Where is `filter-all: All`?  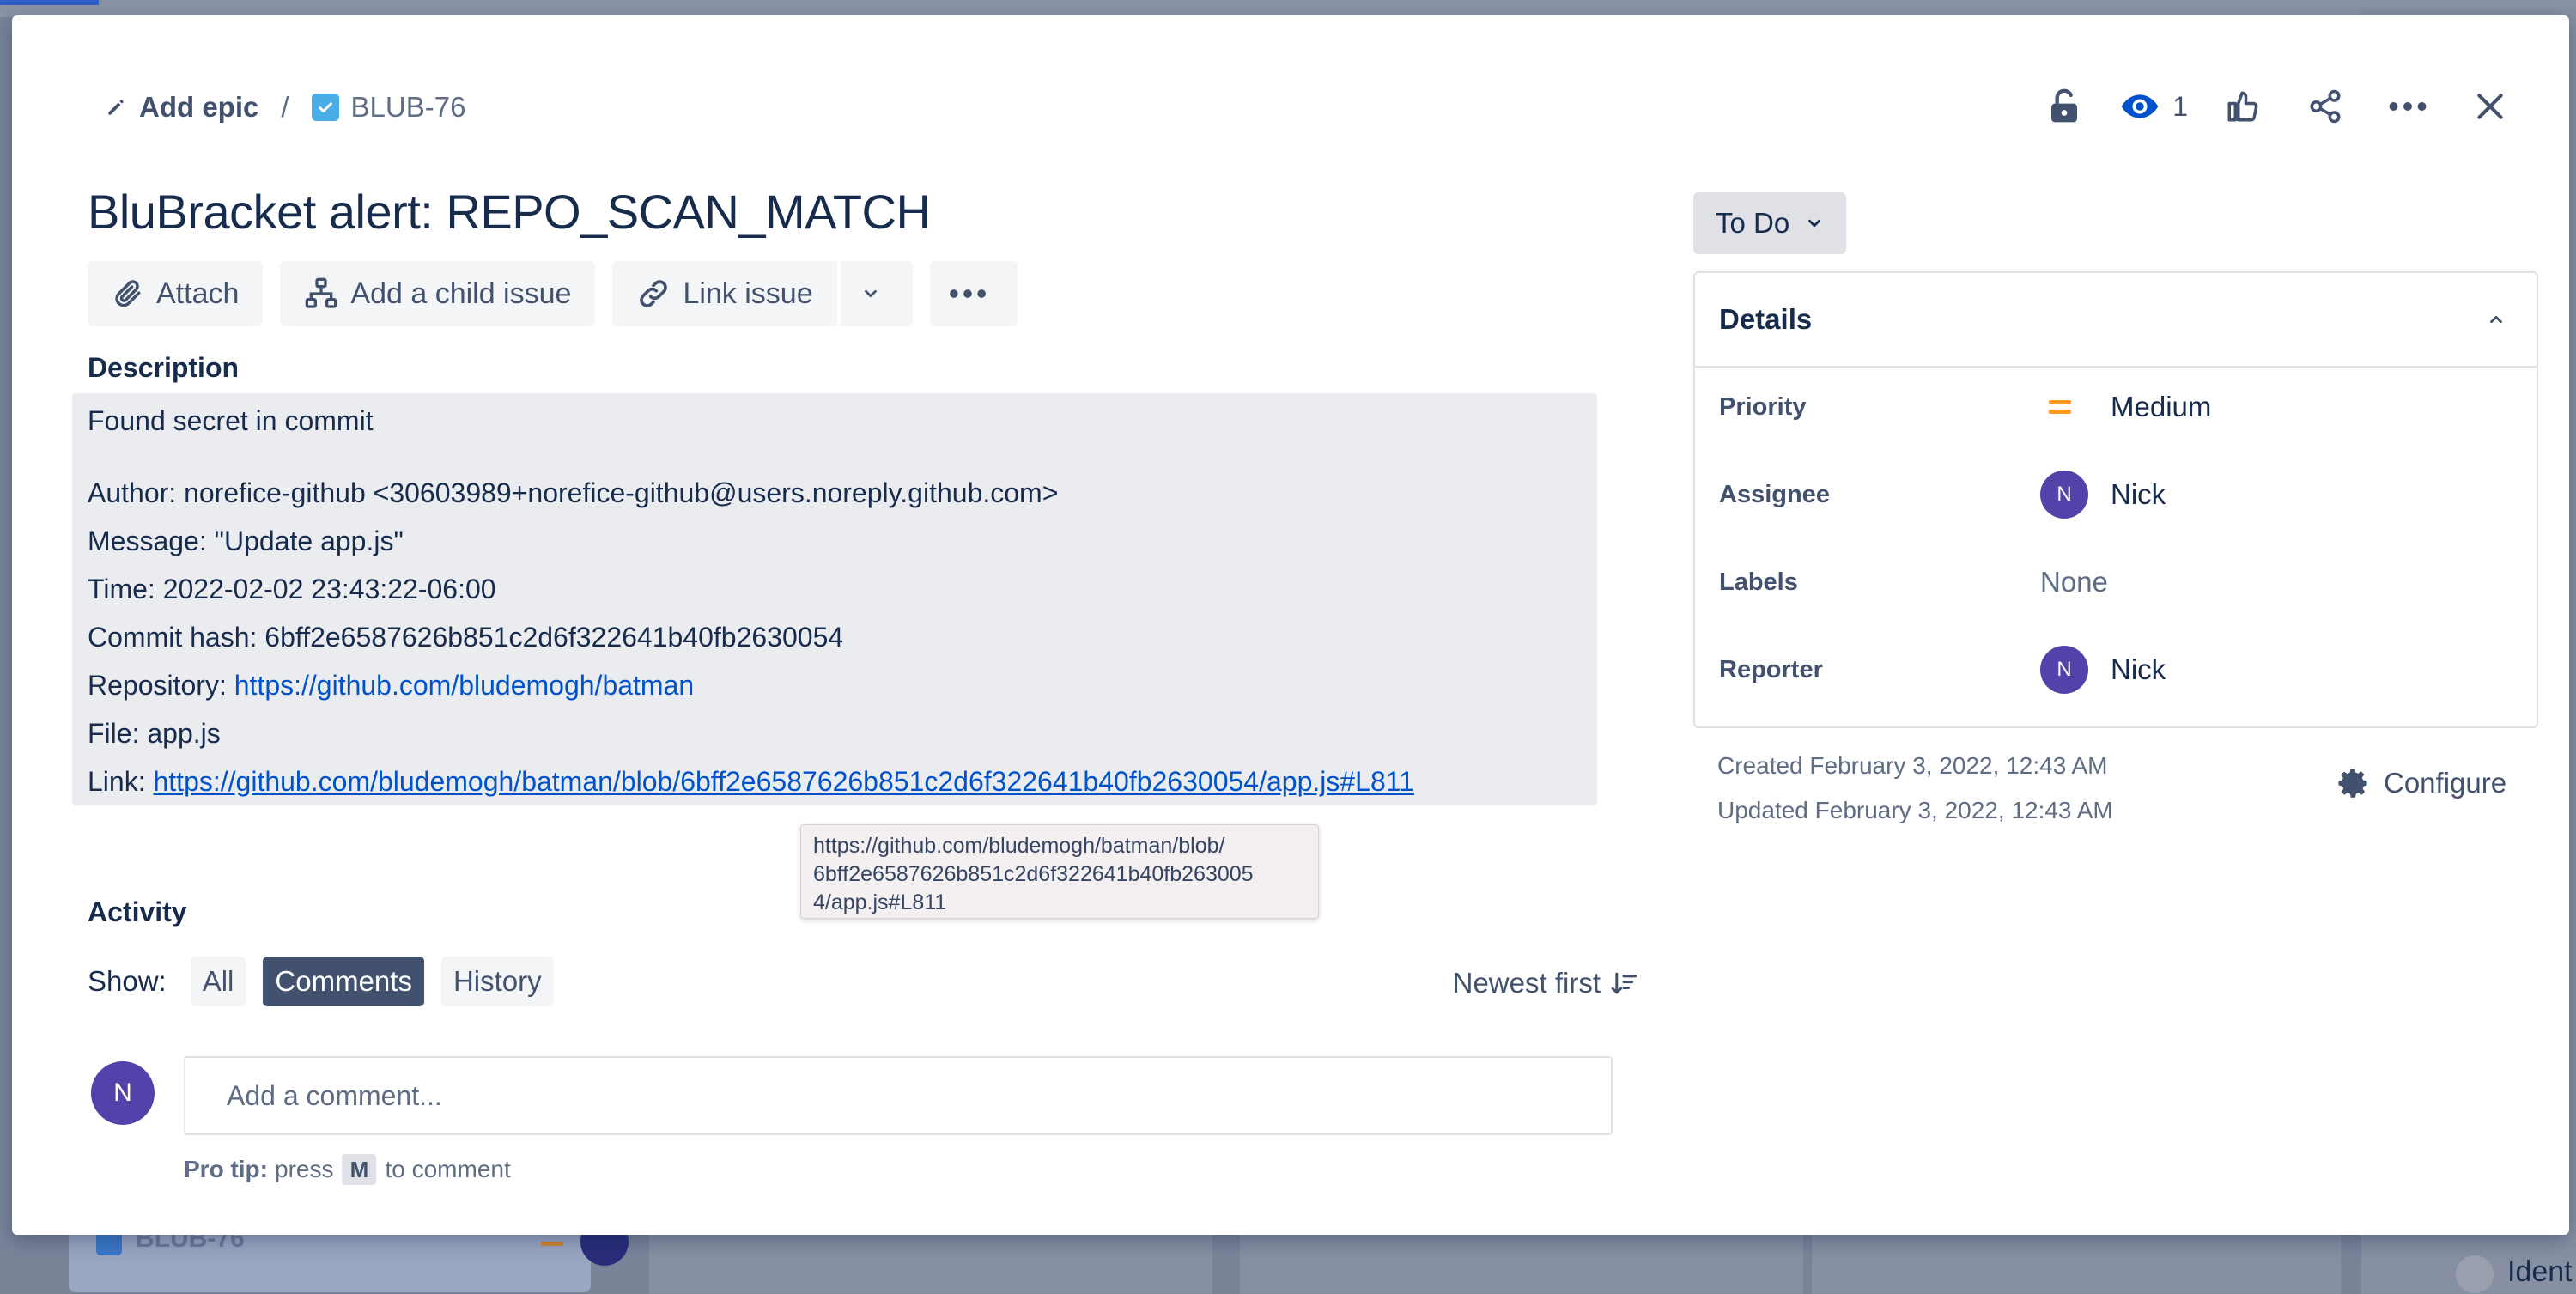 filter-all: All is located at coordinates (218, 981).